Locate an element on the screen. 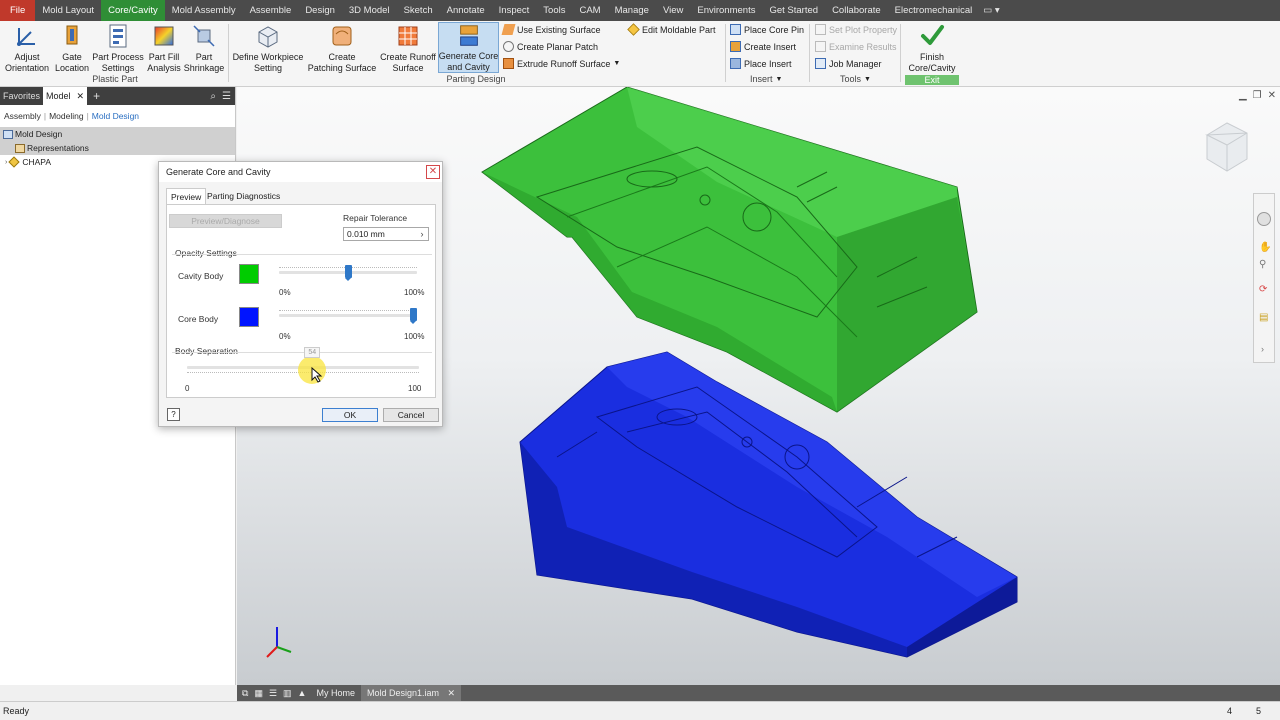 The width and height of the screenshot is (1280, 720). tab-my-home: My Home is located at coordinates (335, 693).